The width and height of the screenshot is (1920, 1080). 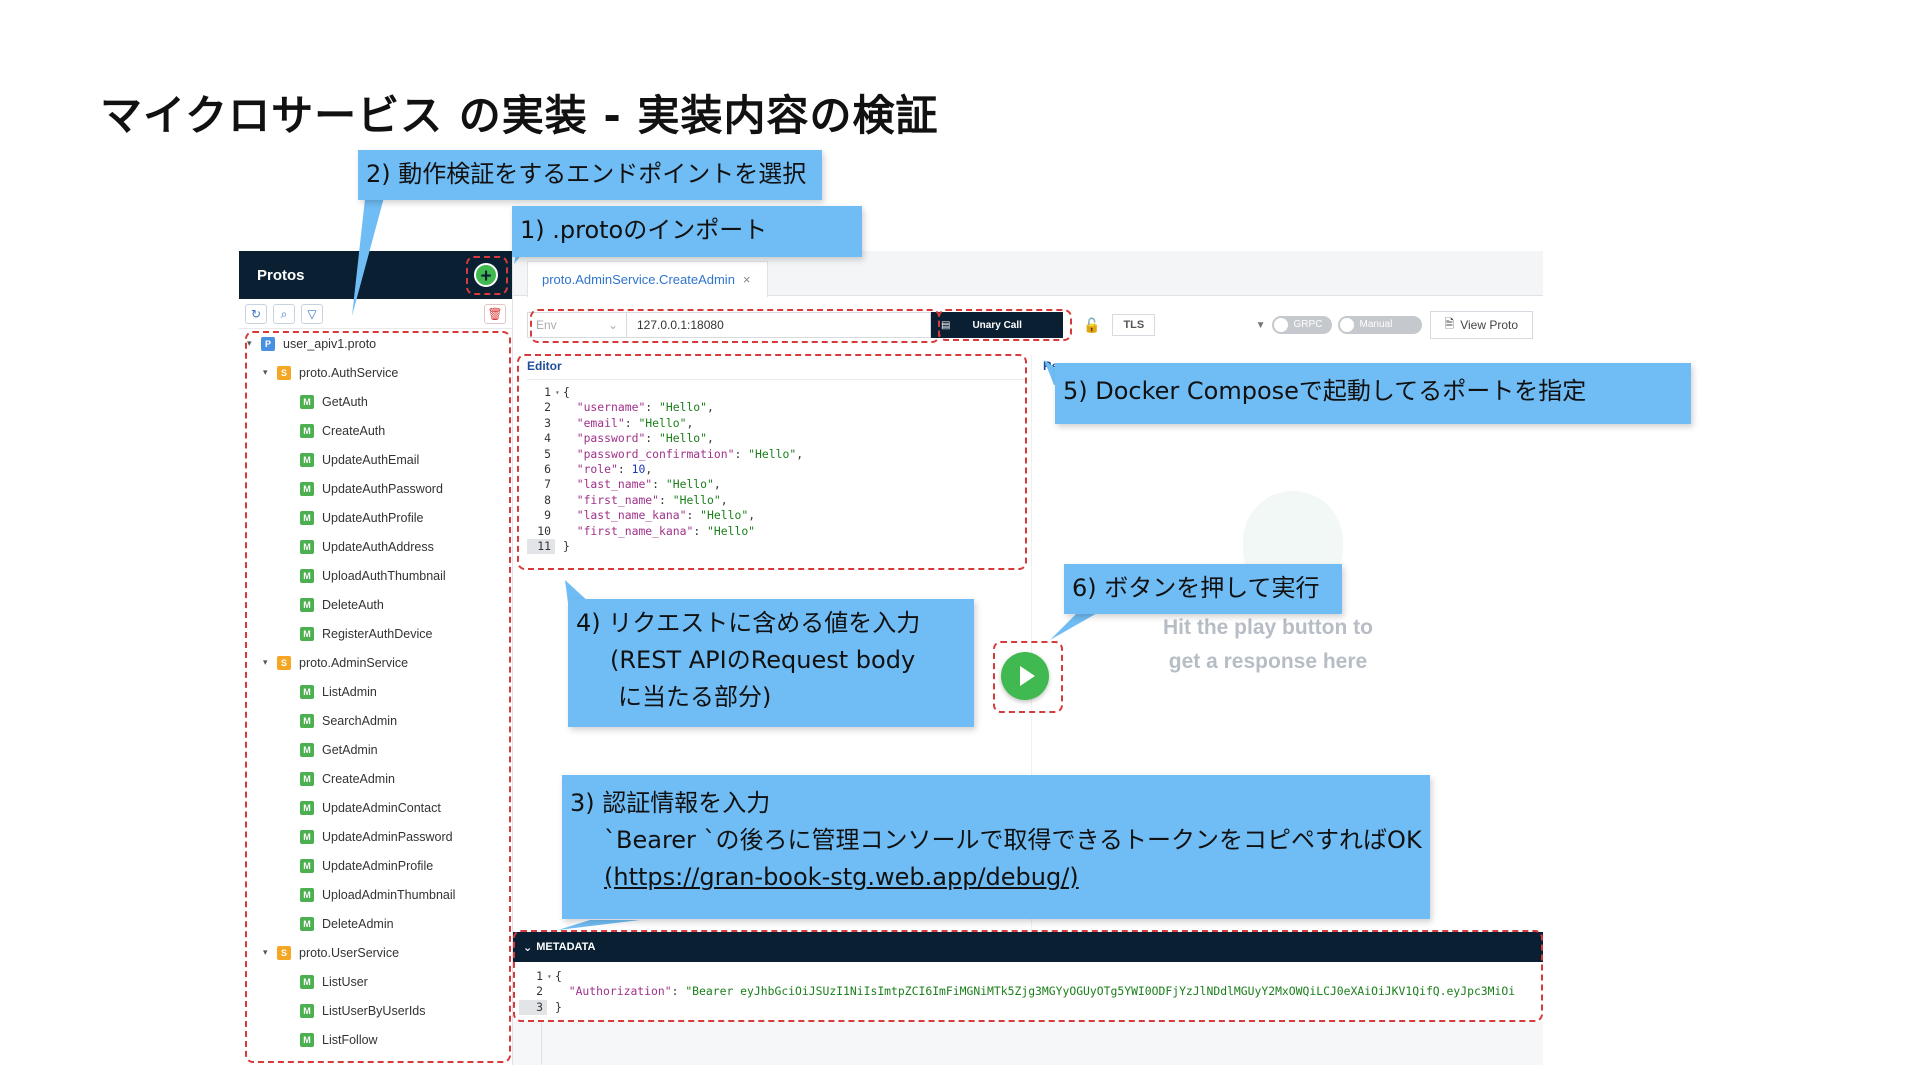 I want to click on callout-run: 6) ボタンを押して実行, so click(x=1203, y=589).